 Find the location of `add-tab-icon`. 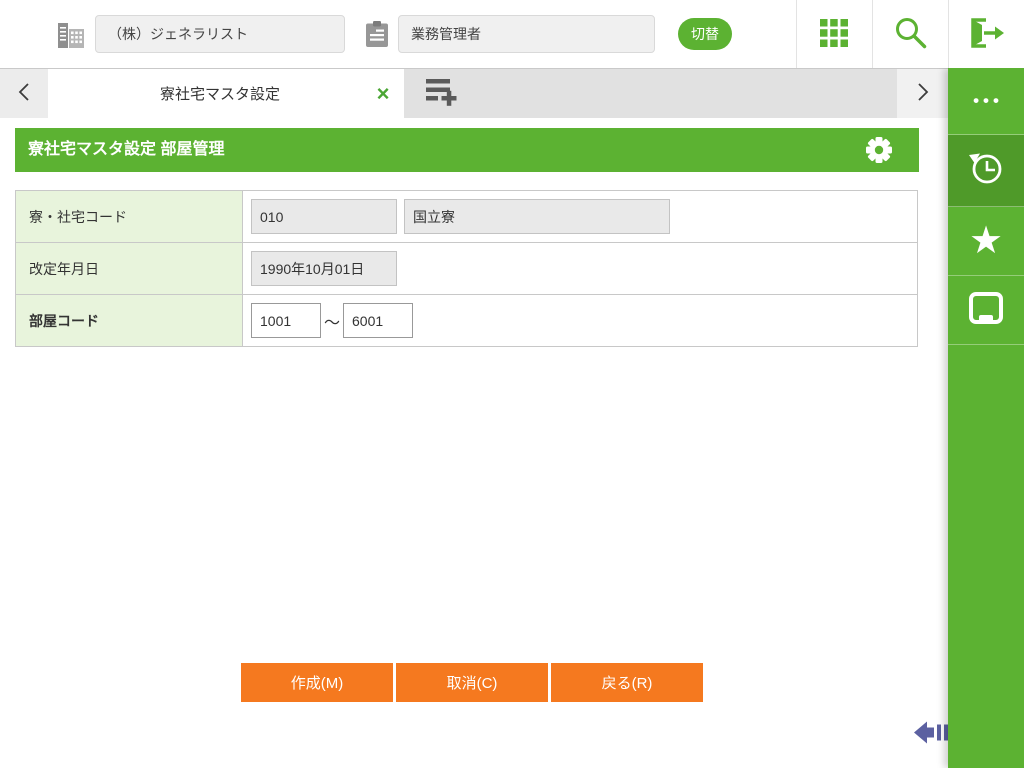

add-tab-icon is located at coordinates (442, 95).